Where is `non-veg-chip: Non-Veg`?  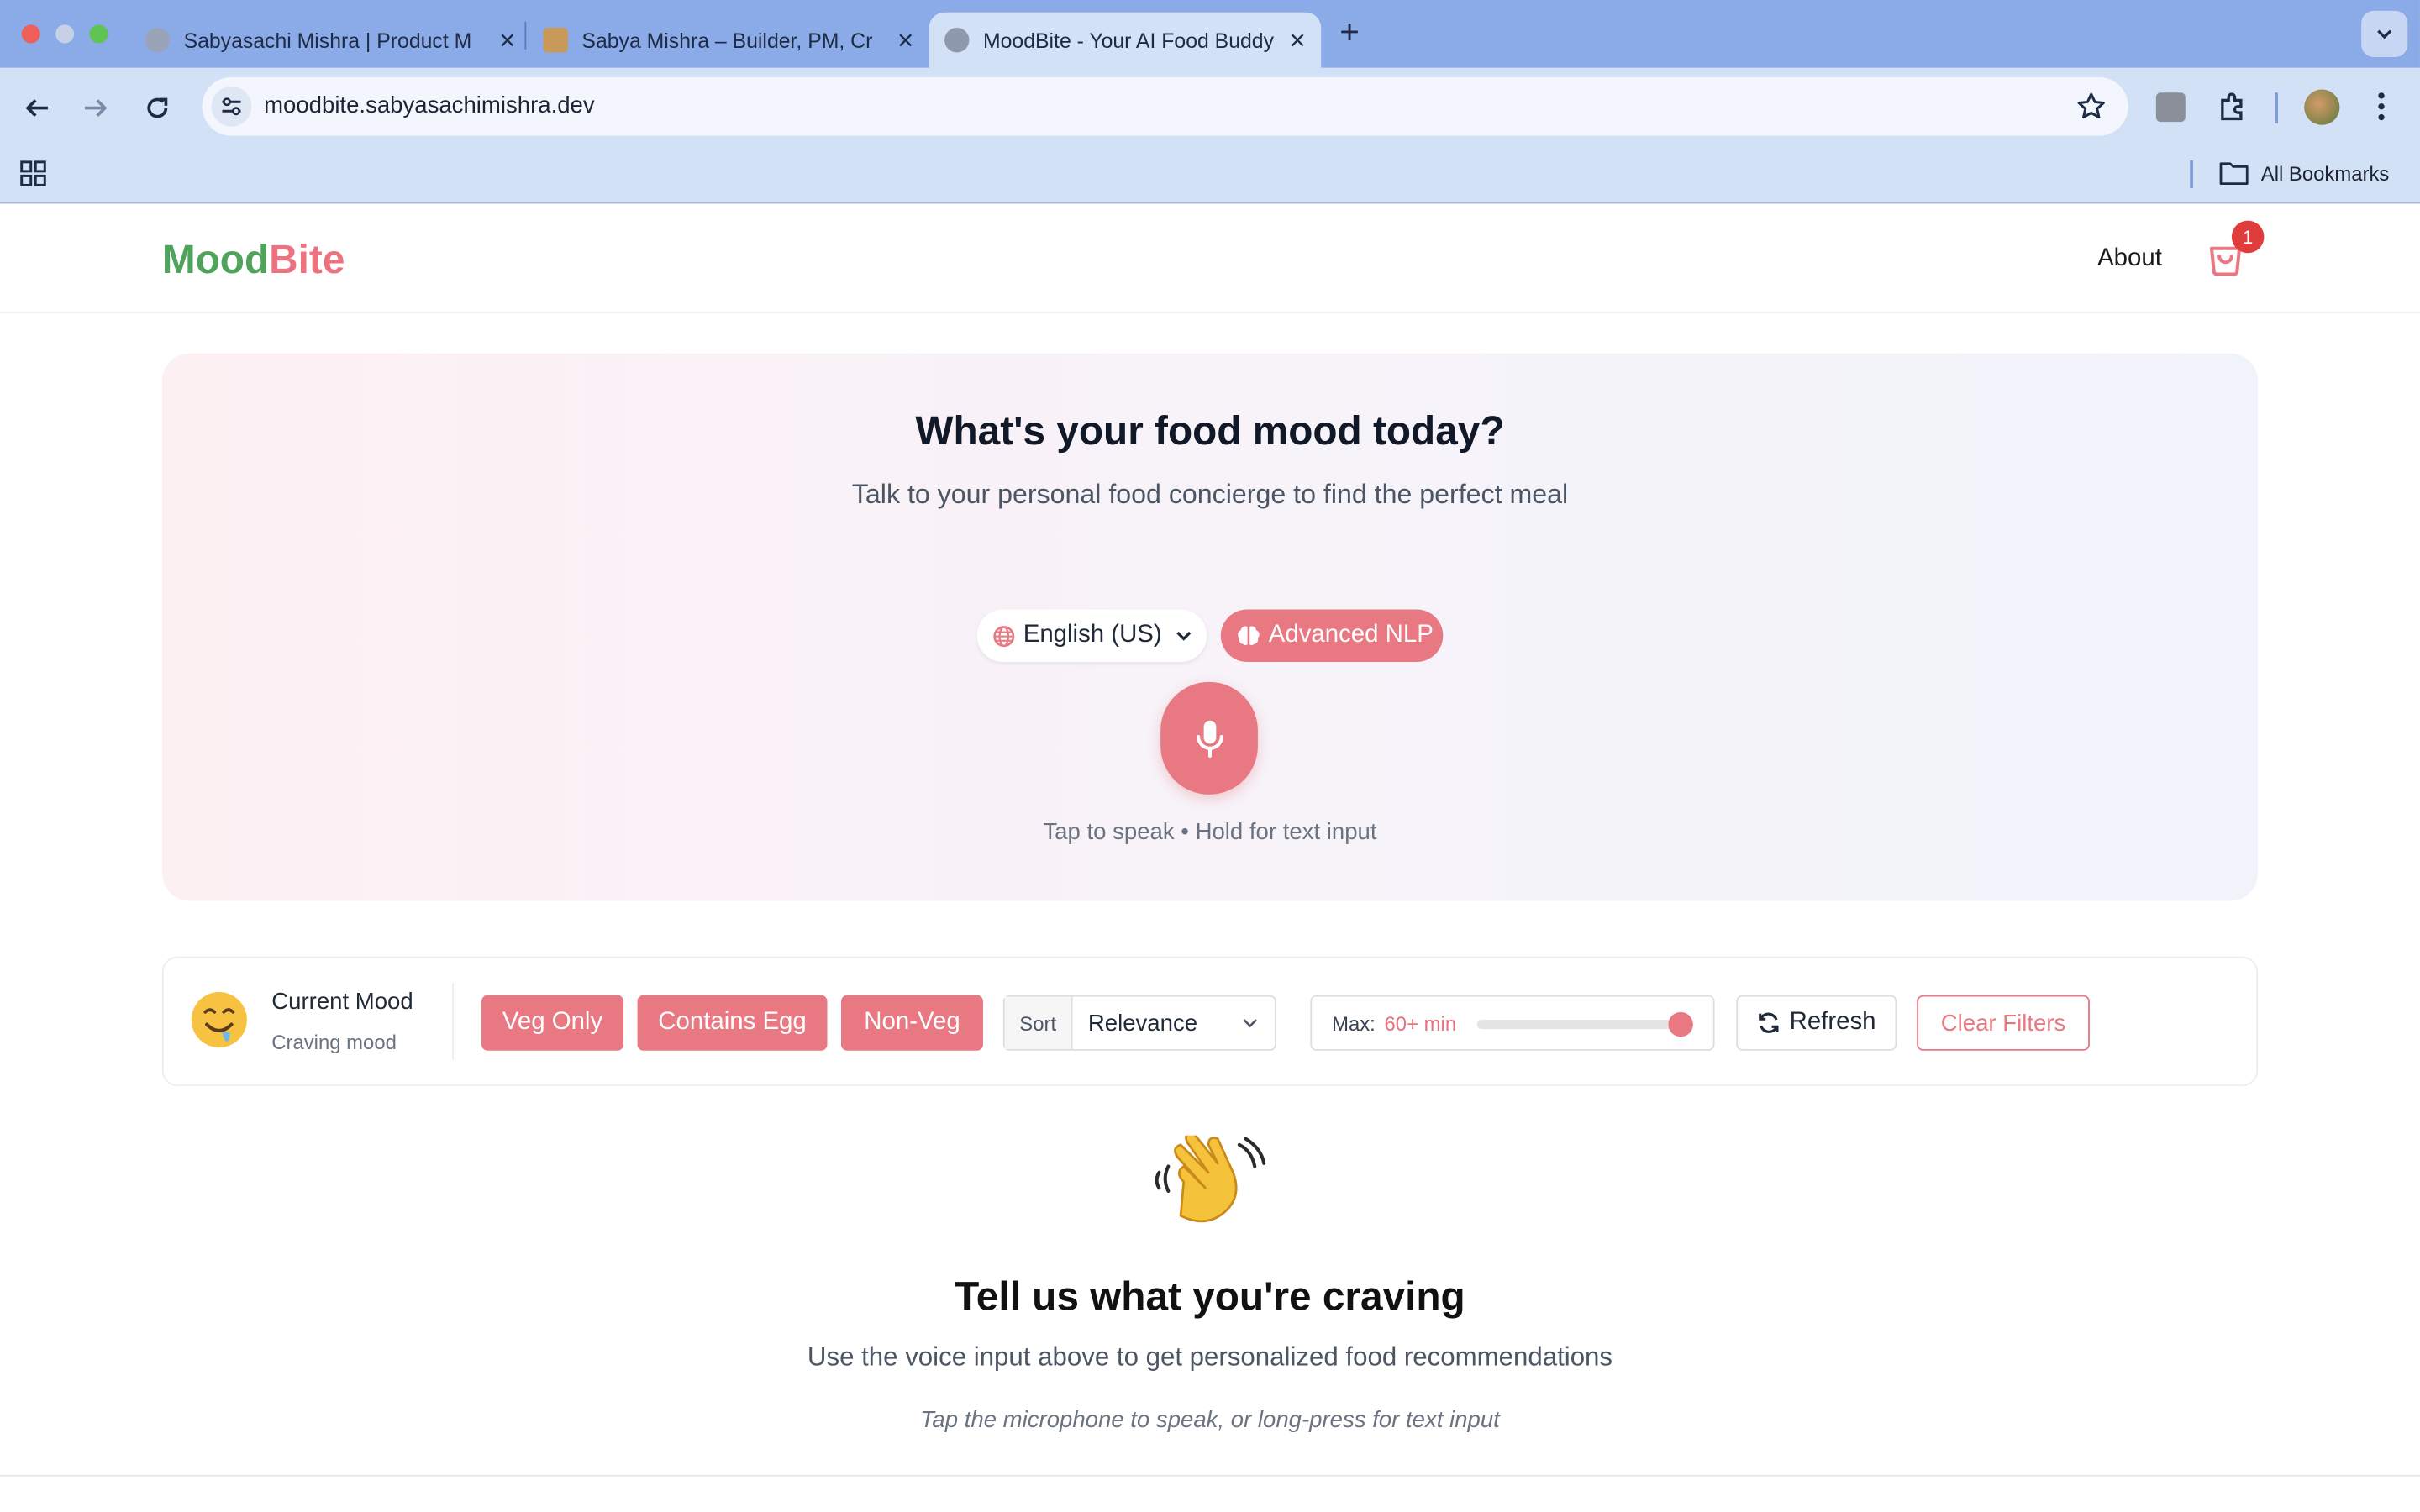
non-veg-chip: Non-Veg is located at coordinates (912, 1023).